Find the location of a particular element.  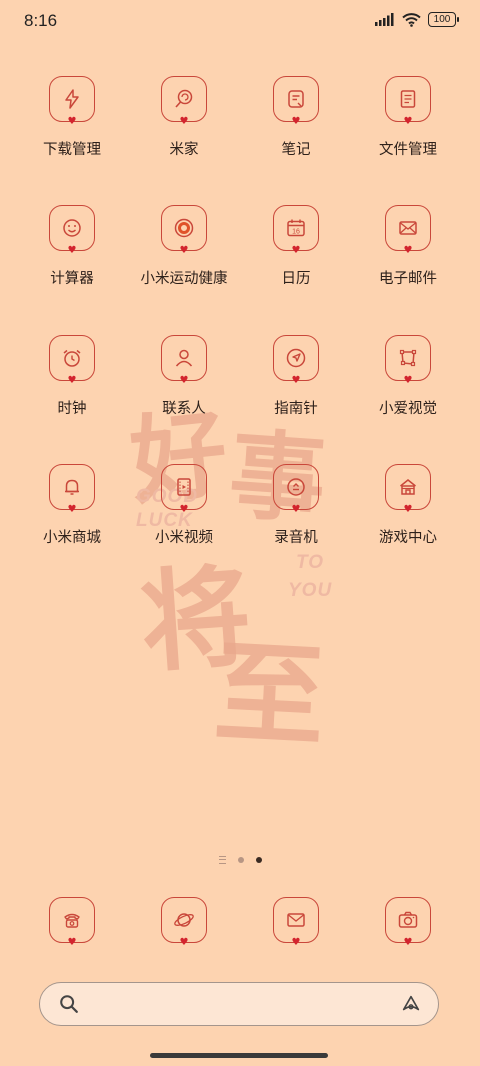

phone-icon is located at coordinates (72, 920).